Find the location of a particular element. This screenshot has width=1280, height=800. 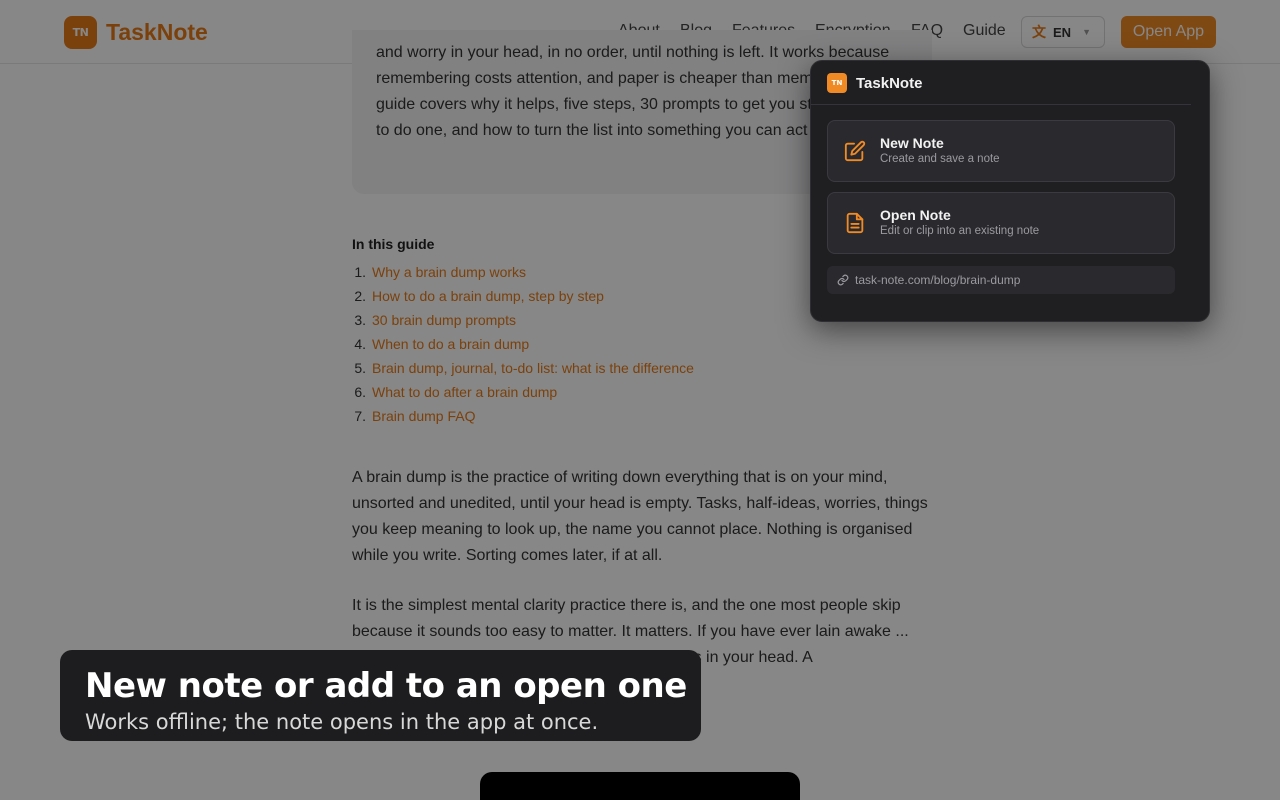

edit-icon is located at coordinates (855, 151).